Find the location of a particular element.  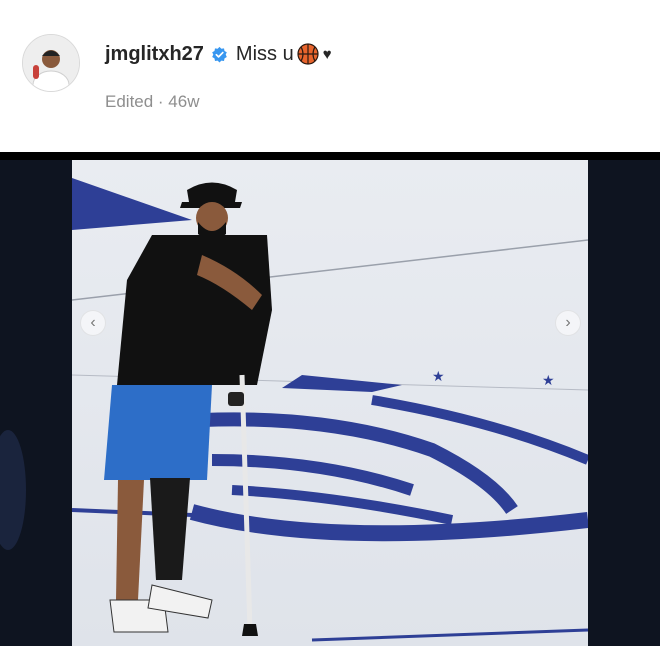

username-row: jmglitxh27 Miss u ♥ is located at coordinates (218, 54).